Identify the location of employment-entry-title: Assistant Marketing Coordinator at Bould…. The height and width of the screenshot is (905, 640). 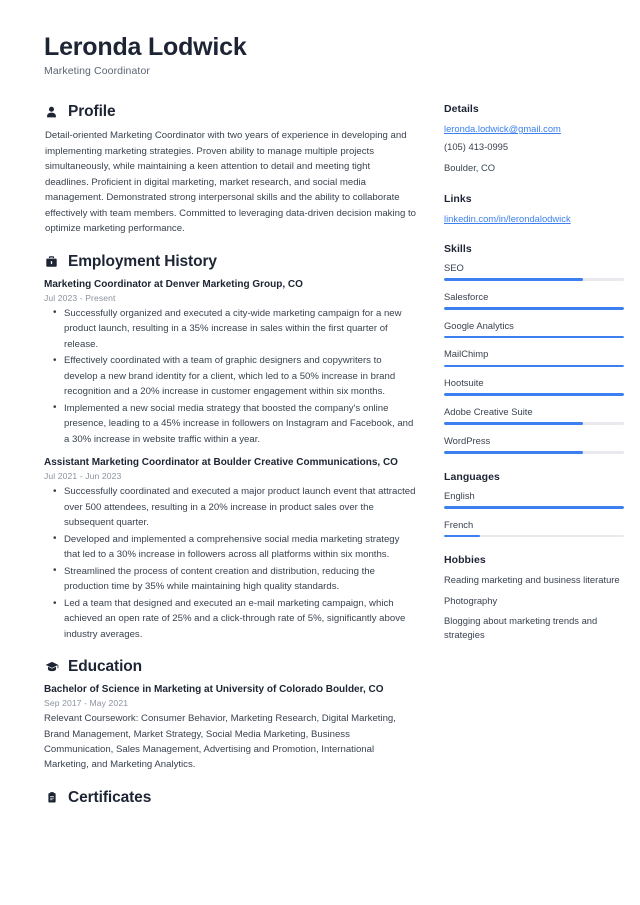
(221, 462).